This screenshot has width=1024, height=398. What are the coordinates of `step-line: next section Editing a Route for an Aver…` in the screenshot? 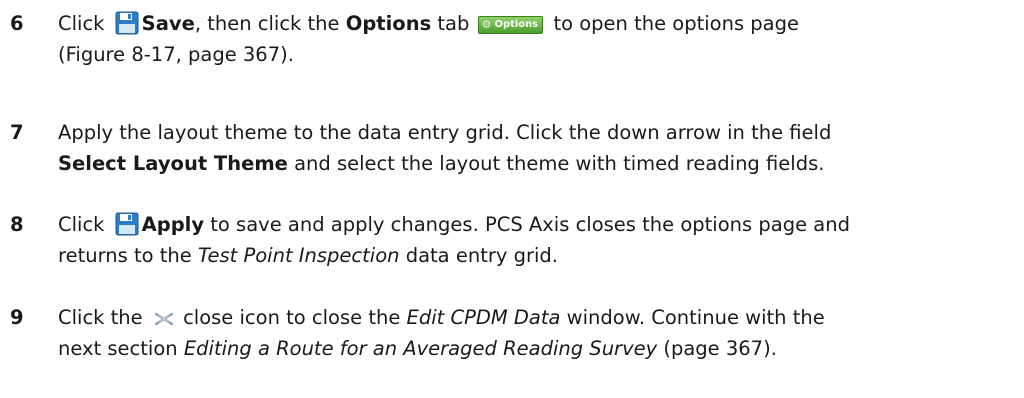 It's located at (417, 348).